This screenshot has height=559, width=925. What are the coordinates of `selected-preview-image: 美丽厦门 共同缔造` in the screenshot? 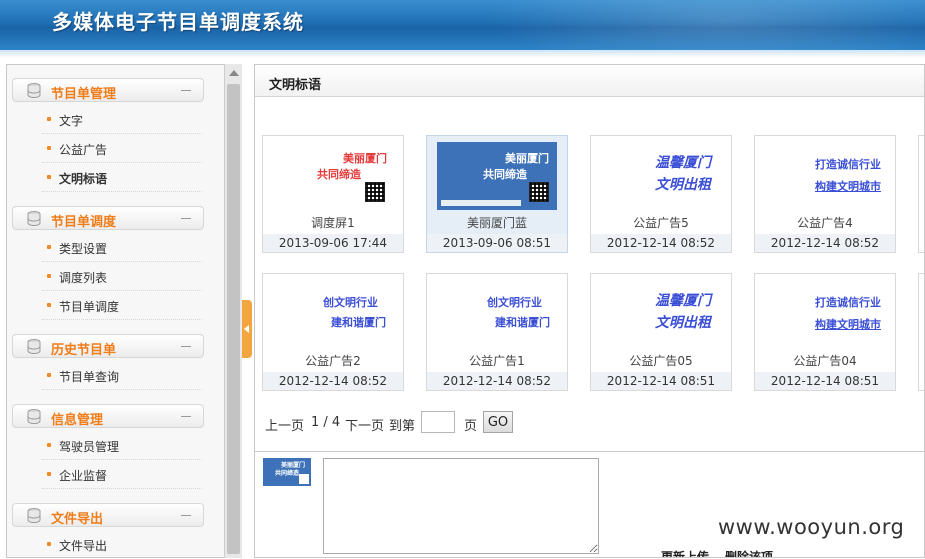 It's located at (287, 472).